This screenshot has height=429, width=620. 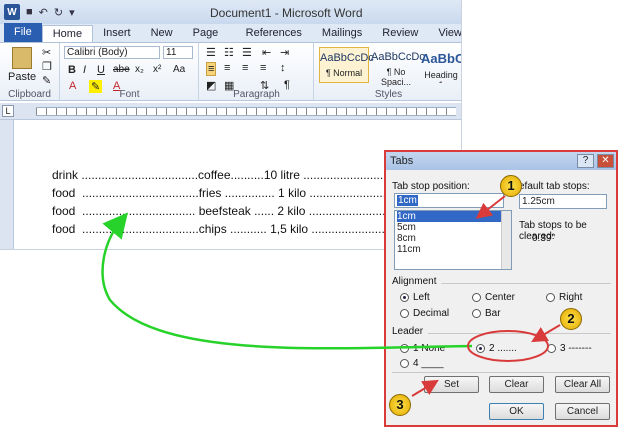 I want to click on align-center-icon: ≡, so click(x=227, y=68).